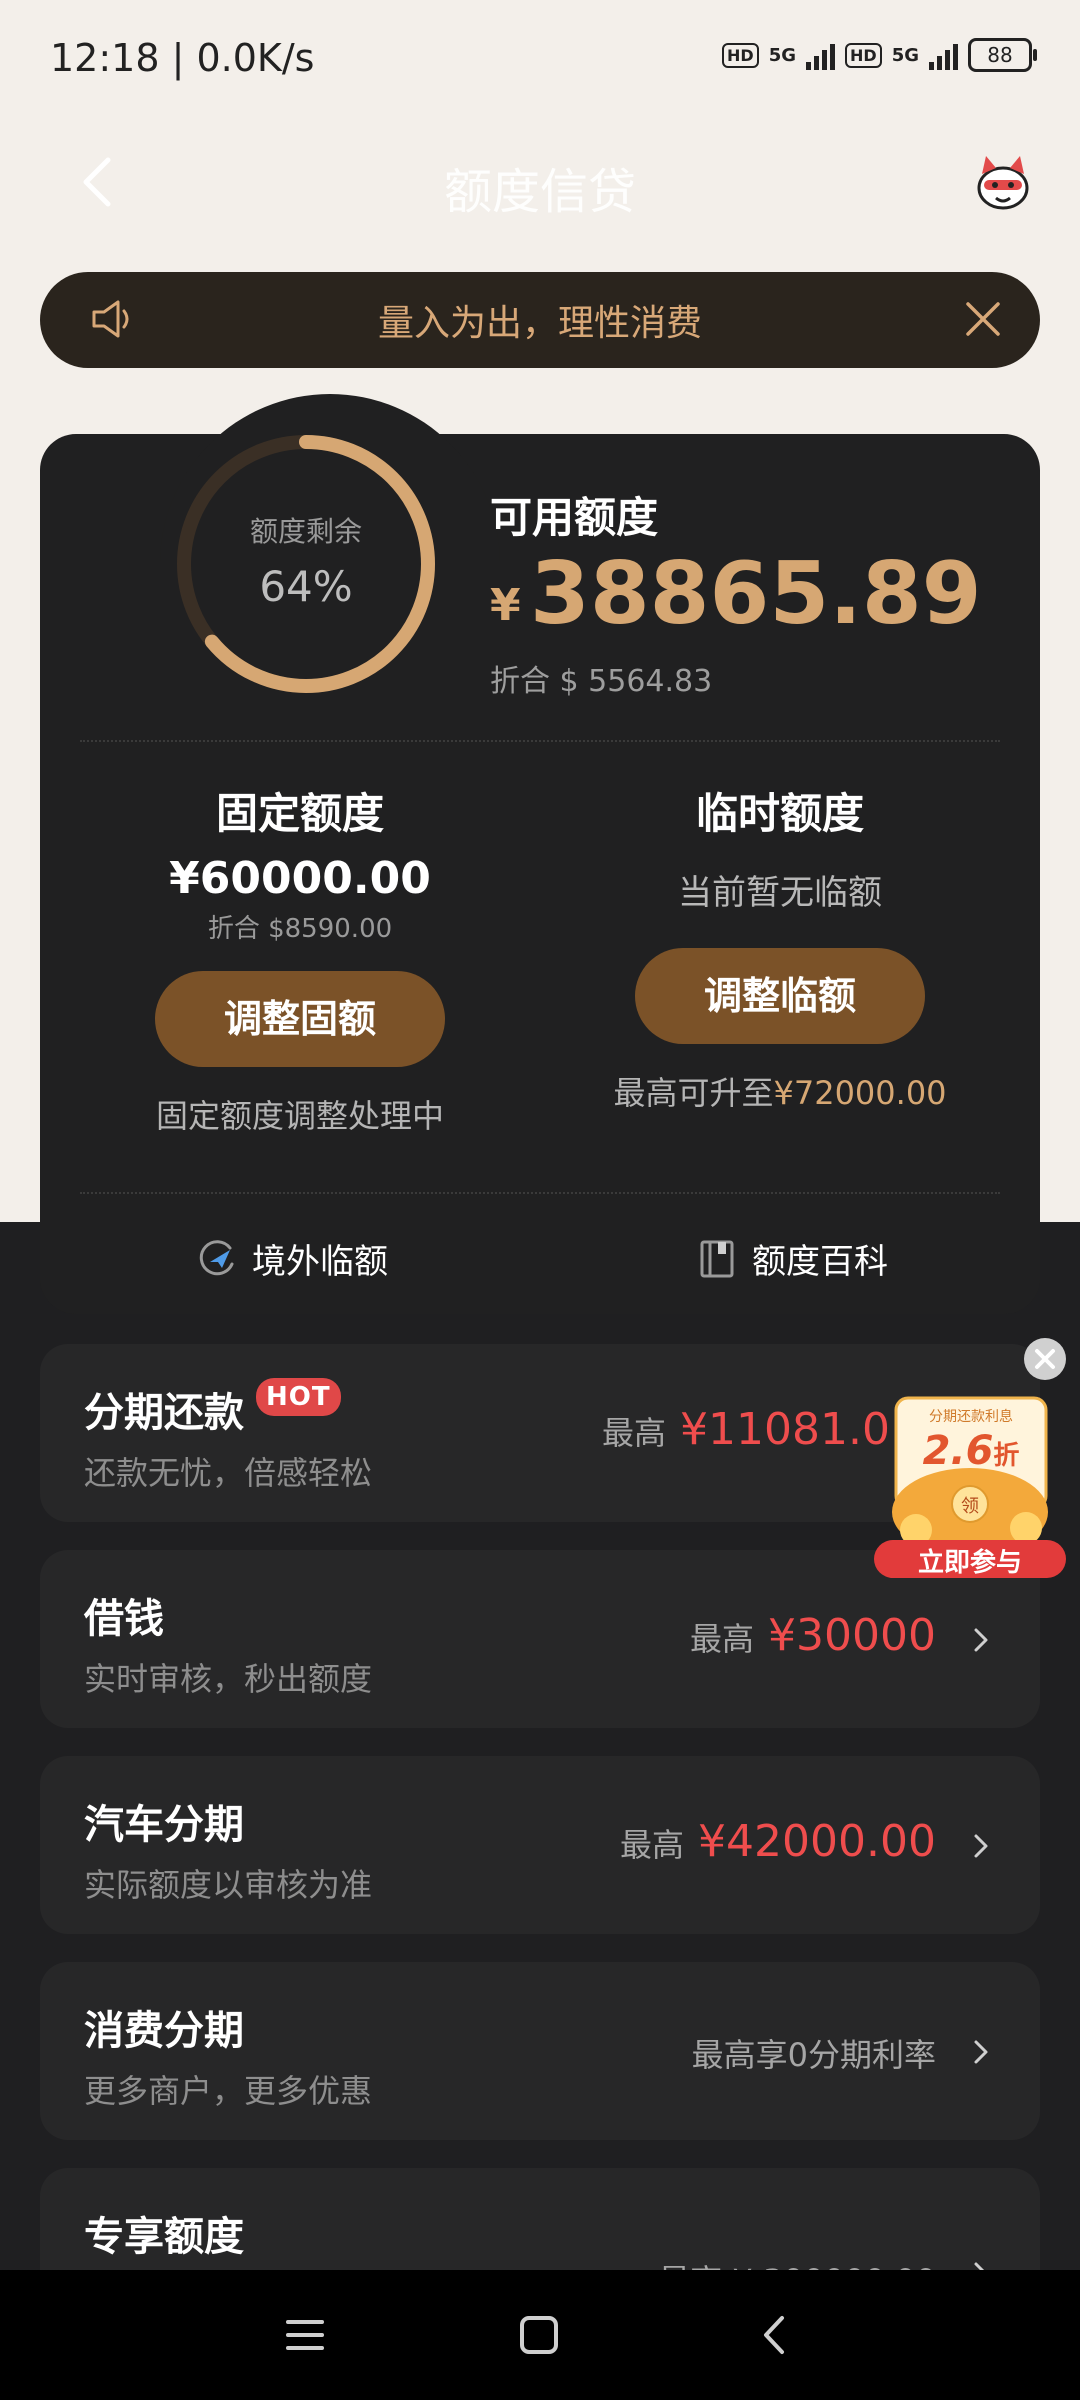 This screenshot has height=2400, width=1080. I want to click on system-nav-bar, so click(540, 2335).